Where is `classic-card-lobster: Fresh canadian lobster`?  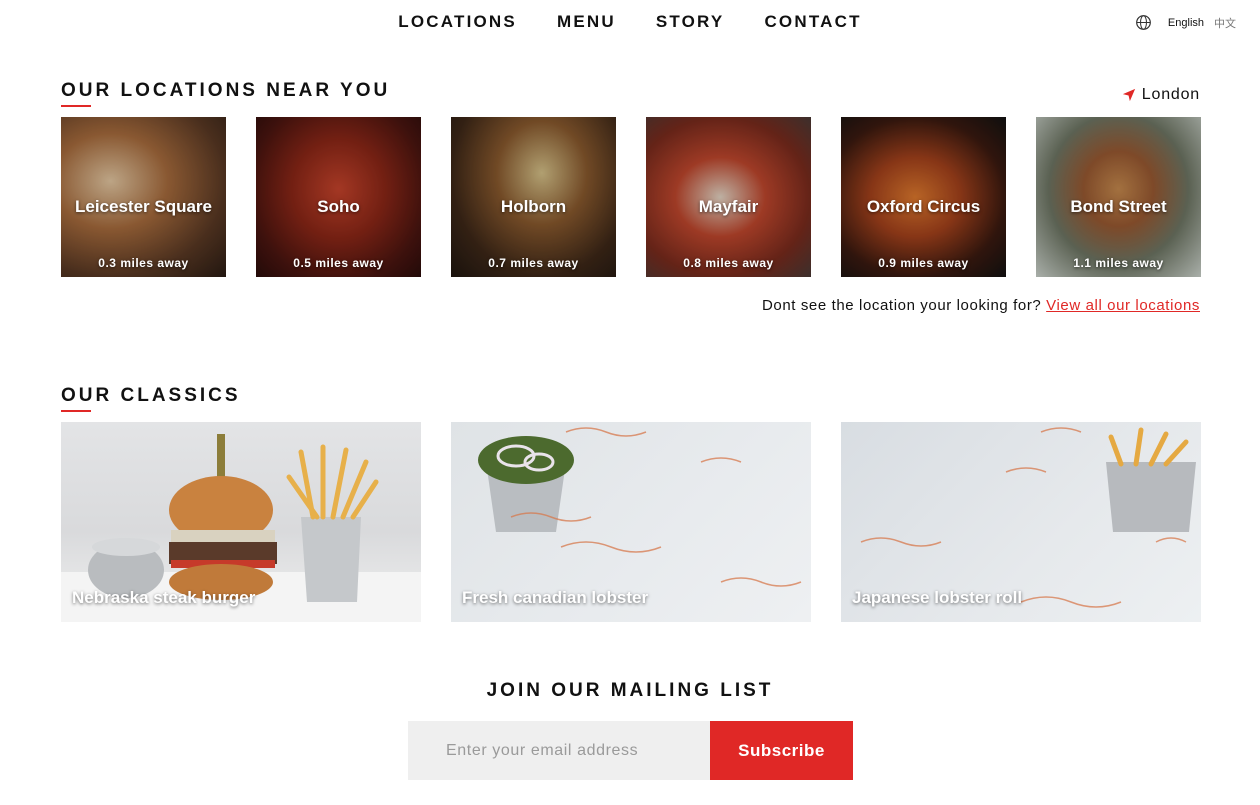
classic-card-lobster: Fresh canadian lobster is located at coordinates (631, 522).